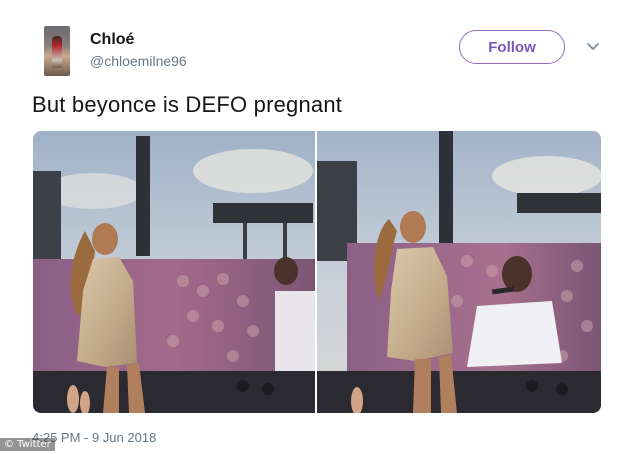  What do you see at coordinates (138, 61) in the screenshot?
I see `user-handle: @chloemilne96` at bounding box center [138, 61].